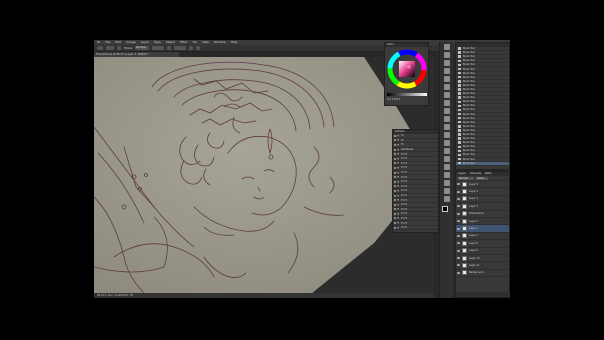 This screenshot has height=340, width=604. I want to click on lasso-tool-icon, so click(447, 63).